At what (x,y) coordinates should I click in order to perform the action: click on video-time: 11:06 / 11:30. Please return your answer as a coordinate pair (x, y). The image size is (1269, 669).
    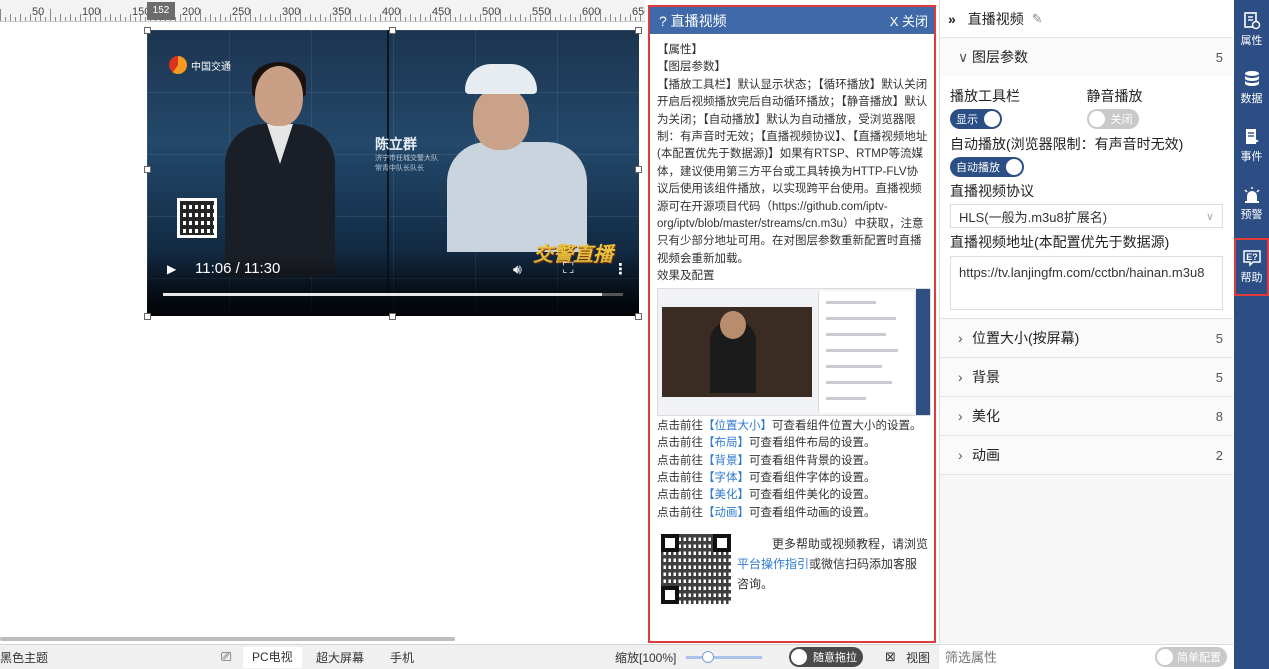
    Looking at the image, I should click on (238, 268).